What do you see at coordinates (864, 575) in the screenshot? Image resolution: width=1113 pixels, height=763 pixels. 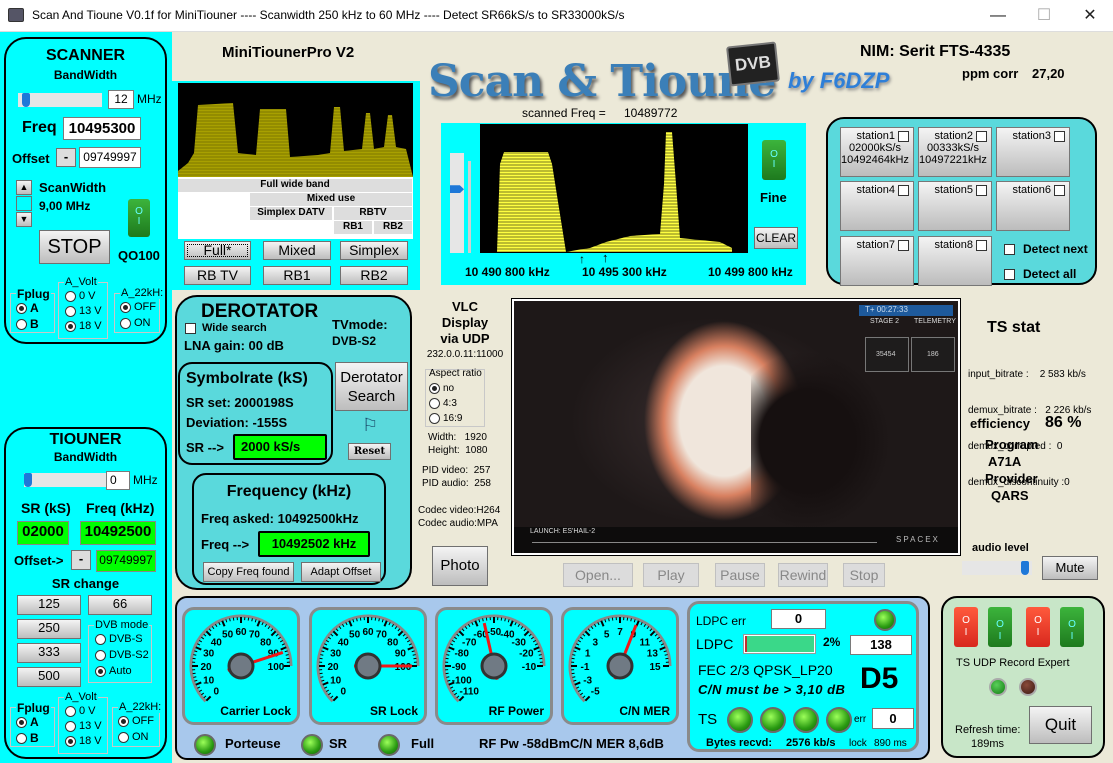 I see `vlc-stop-button: Stop` at bounding box center [864, 575].